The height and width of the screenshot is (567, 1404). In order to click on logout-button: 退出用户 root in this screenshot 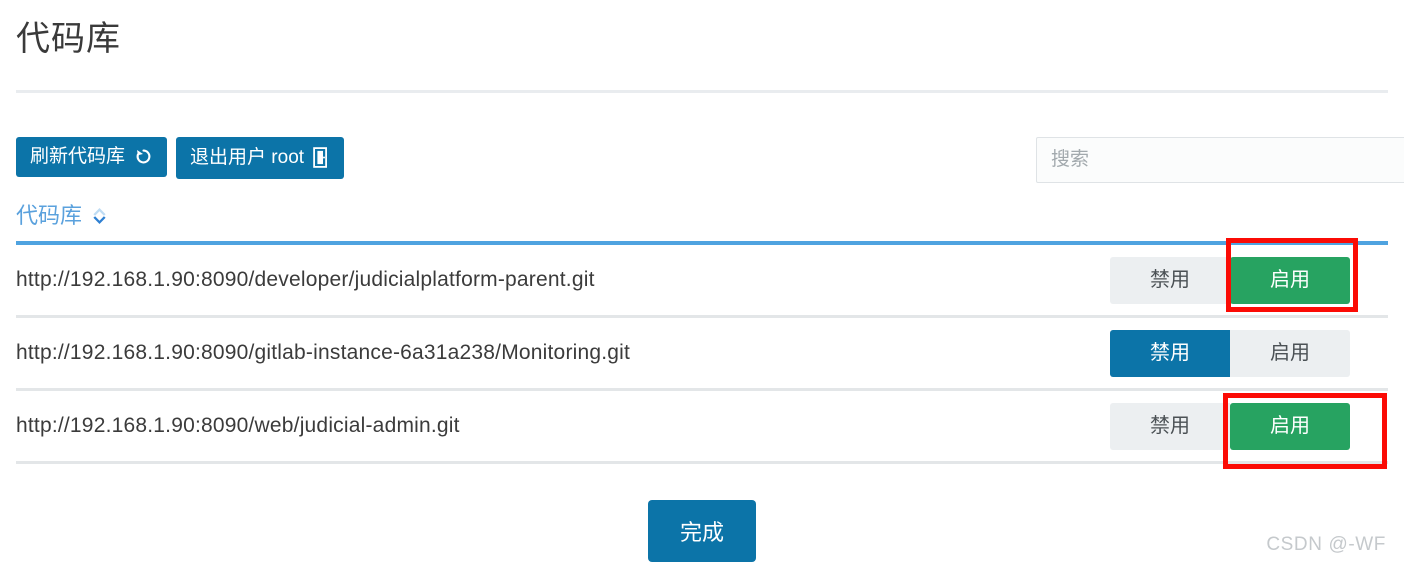, I will do `click(260, 158)`.